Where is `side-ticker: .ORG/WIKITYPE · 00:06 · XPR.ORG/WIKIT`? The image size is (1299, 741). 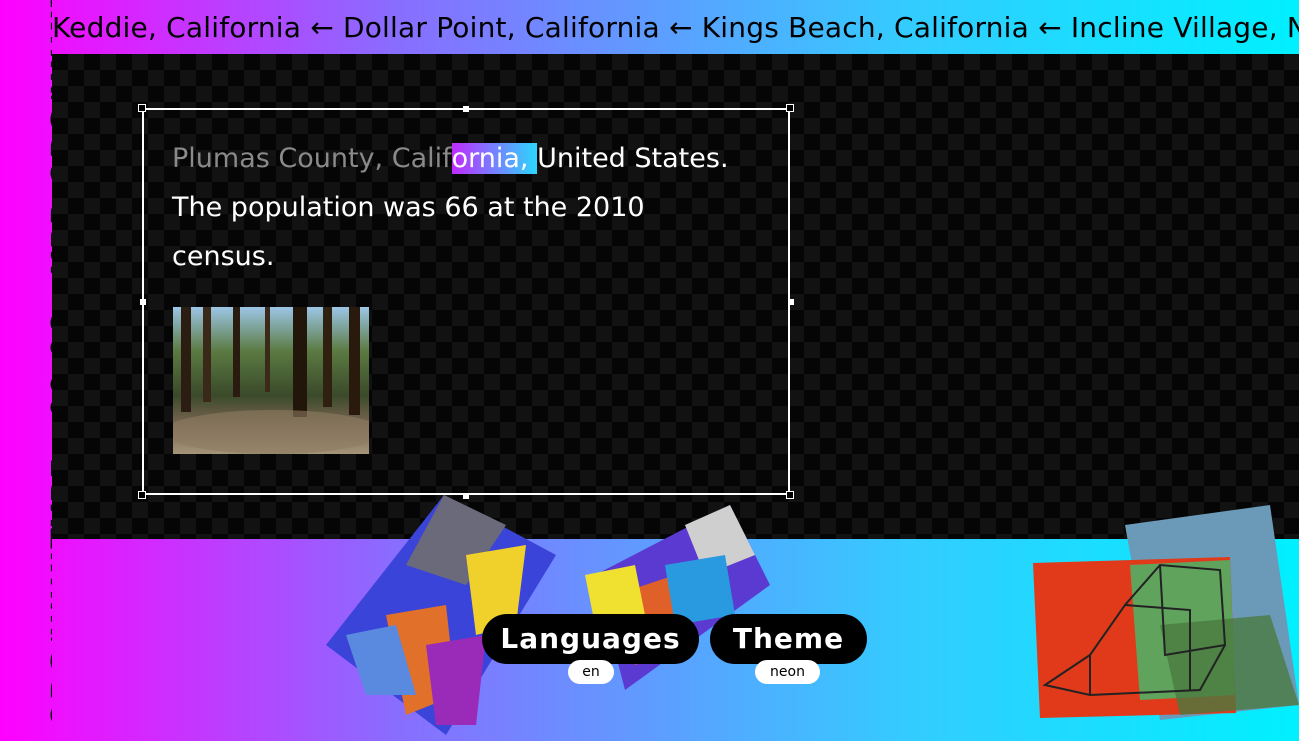
side-ticker: .ORG/WIKITYPE · 00:06 · XPR.ORG/WIKIT is located at coordinates (26, 370).